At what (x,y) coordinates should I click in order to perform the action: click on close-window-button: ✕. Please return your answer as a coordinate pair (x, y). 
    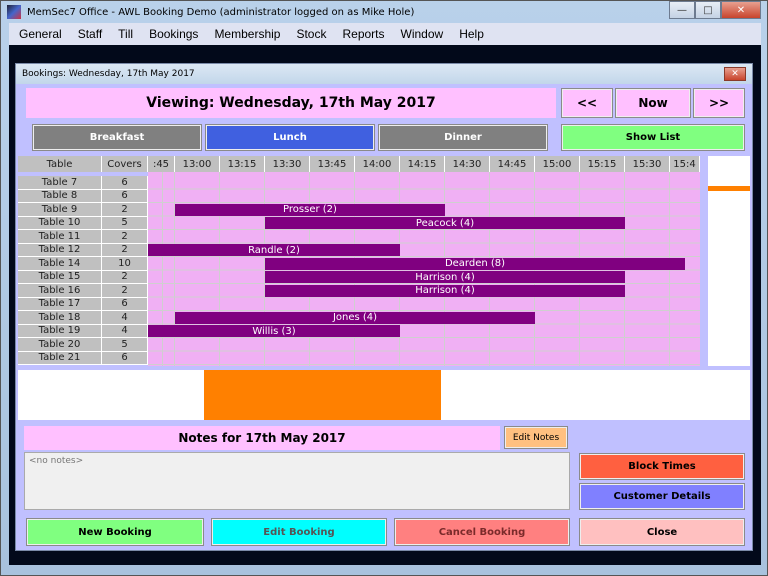
    Looking at the image, I should click on (741, 10).